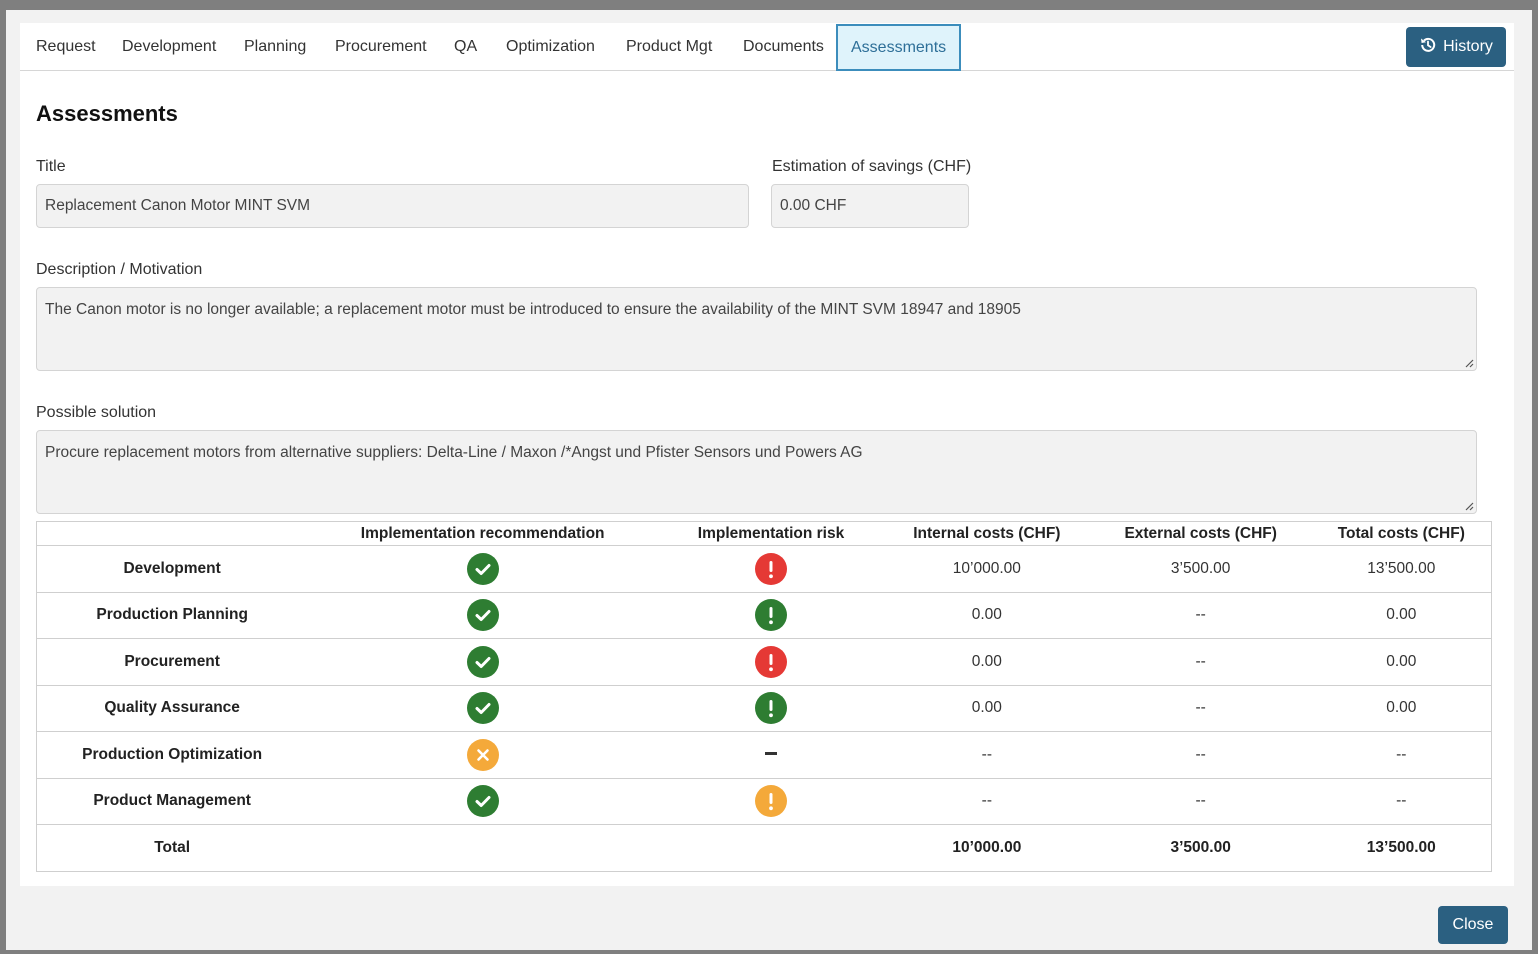 This screenshot has height=954, width=1538. I want to click on close-button: Close, so click(1473, 925).